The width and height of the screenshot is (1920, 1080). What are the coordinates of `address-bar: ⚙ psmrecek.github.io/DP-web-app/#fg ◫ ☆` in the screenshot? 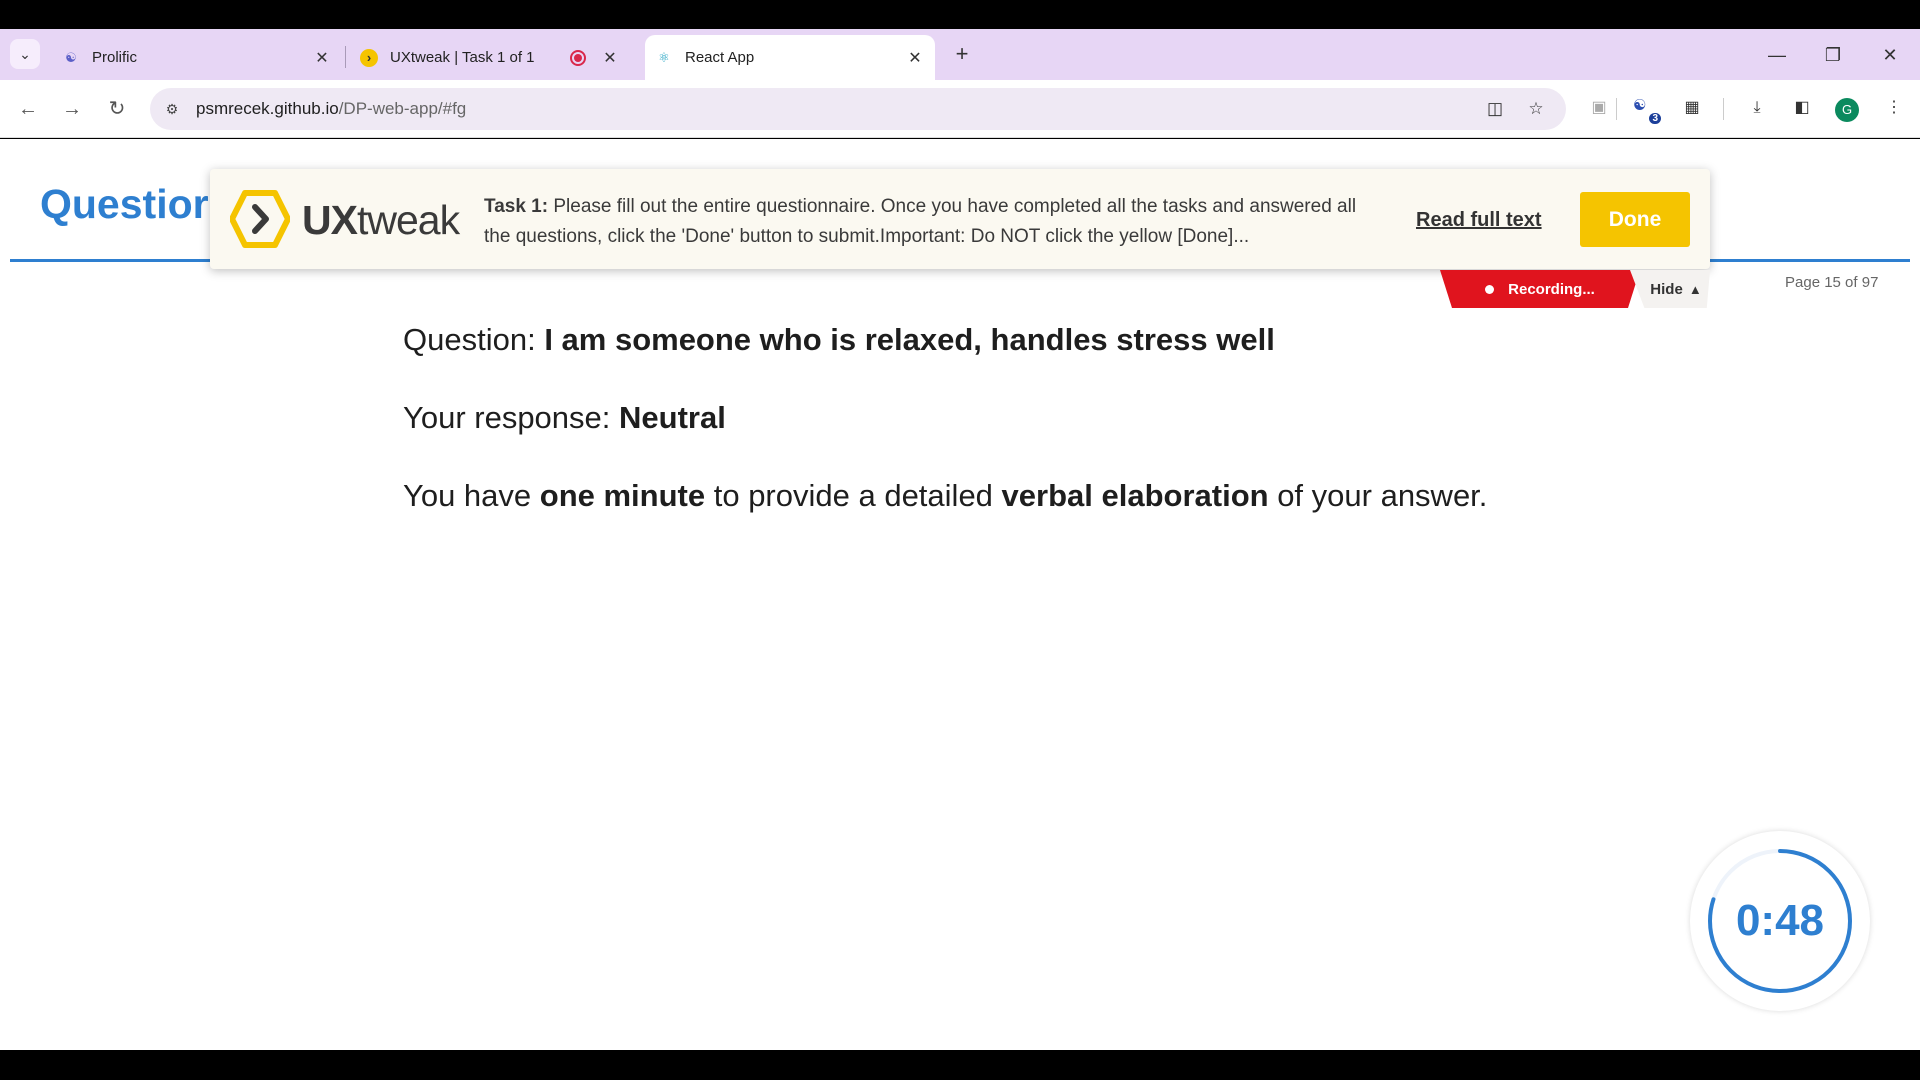 It's located at (858, 109).